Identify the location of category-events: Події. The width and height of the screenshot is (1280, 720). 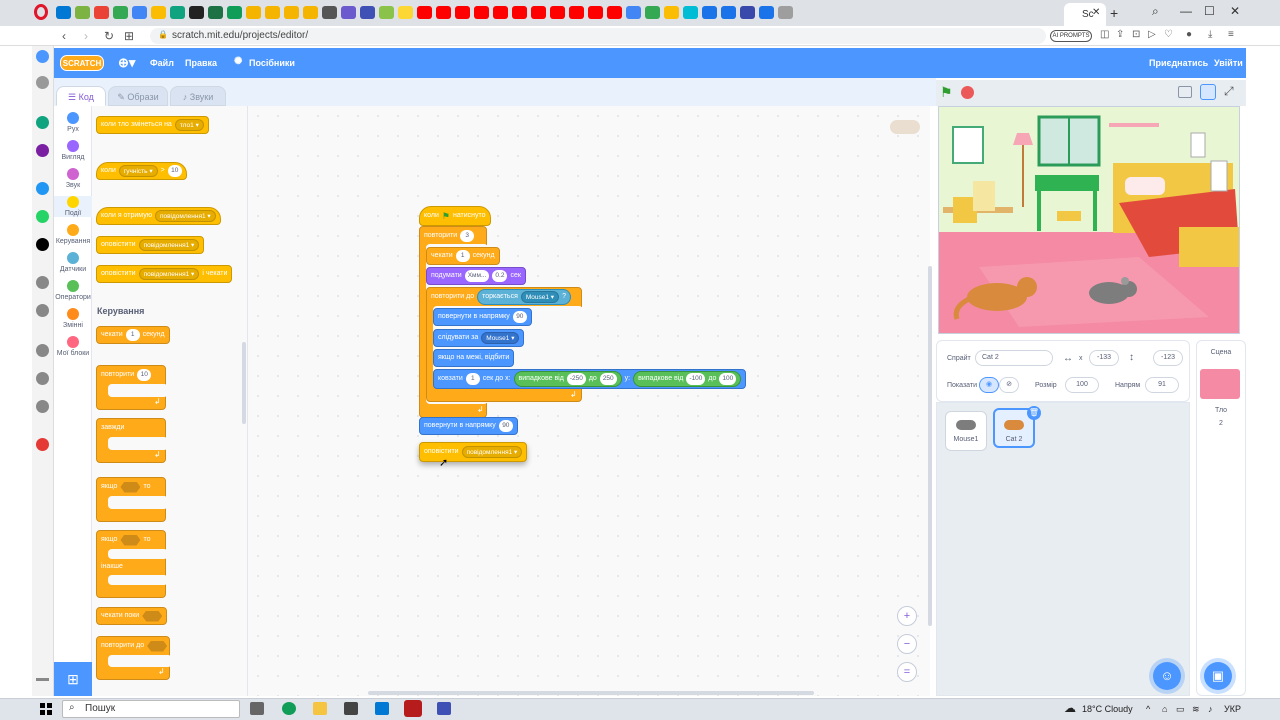
(73, 206).